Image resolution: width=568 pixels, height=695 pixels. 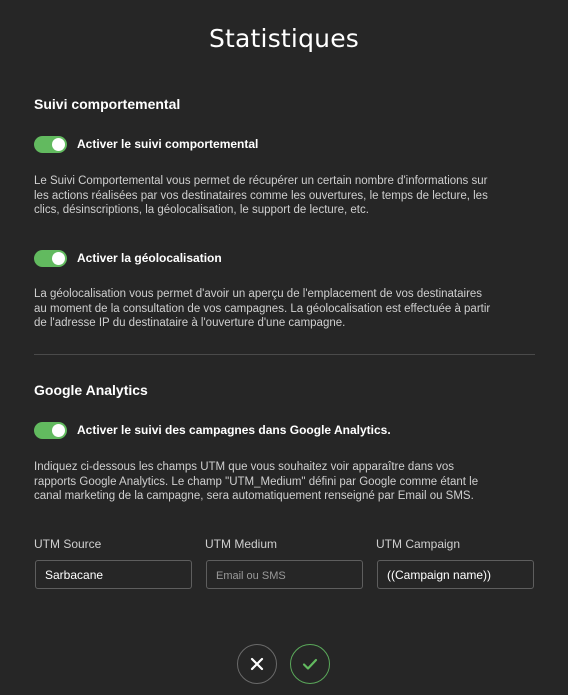 What do you see at coordinates (113, 574) in the screenshot?
I see `utm-source-input` at bounding box center [113, 574].